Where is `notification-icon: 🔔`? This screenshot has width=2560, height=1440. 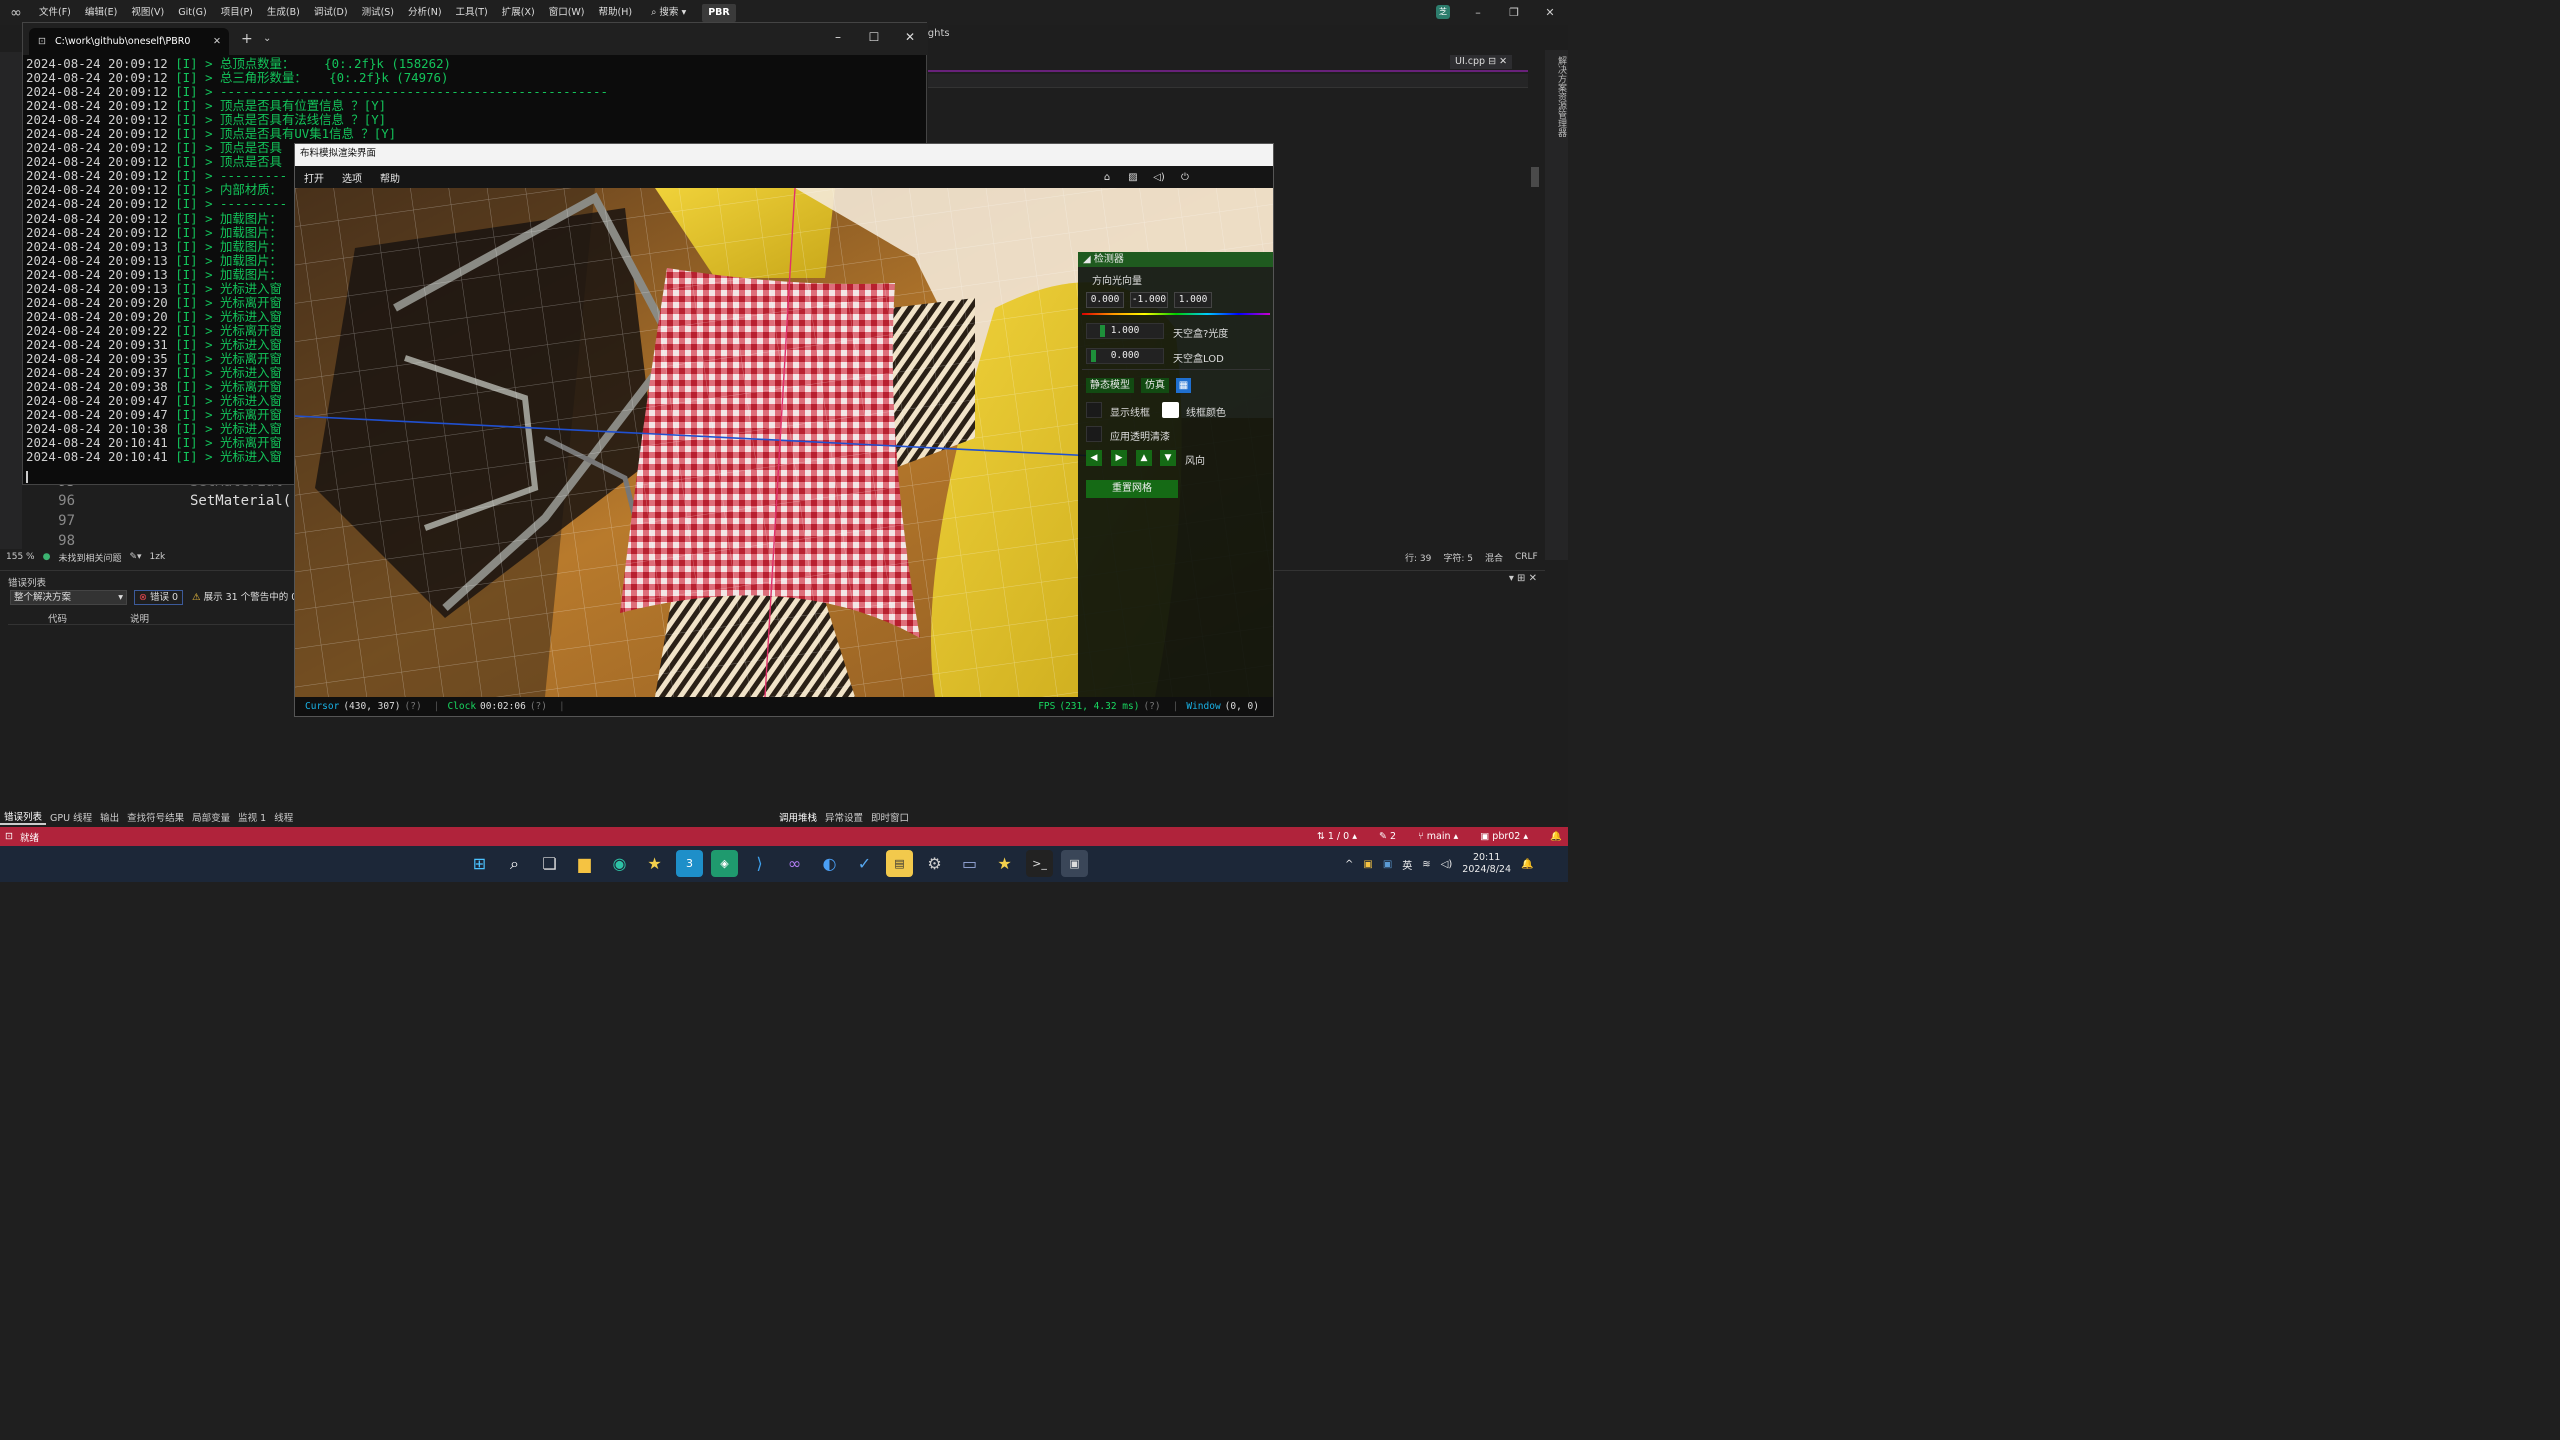
notification-icon: 🔔 is located at coordinates (1527, 864).